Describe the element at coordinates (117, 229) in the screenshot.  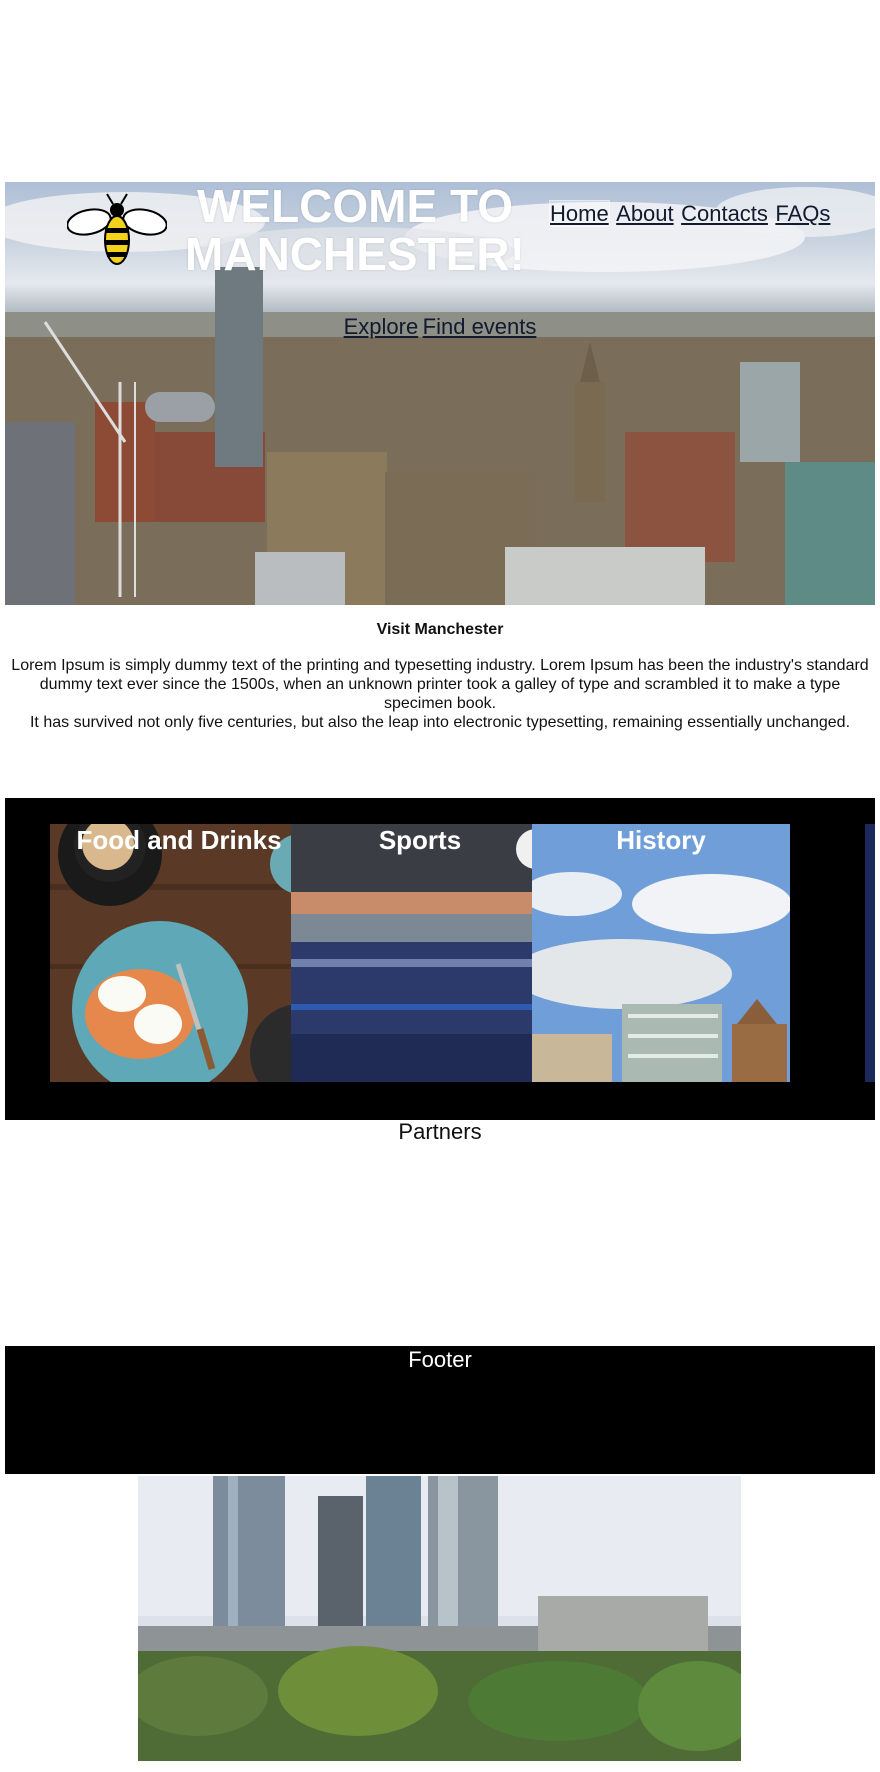
I see `manchester-bee-icon` at that location.